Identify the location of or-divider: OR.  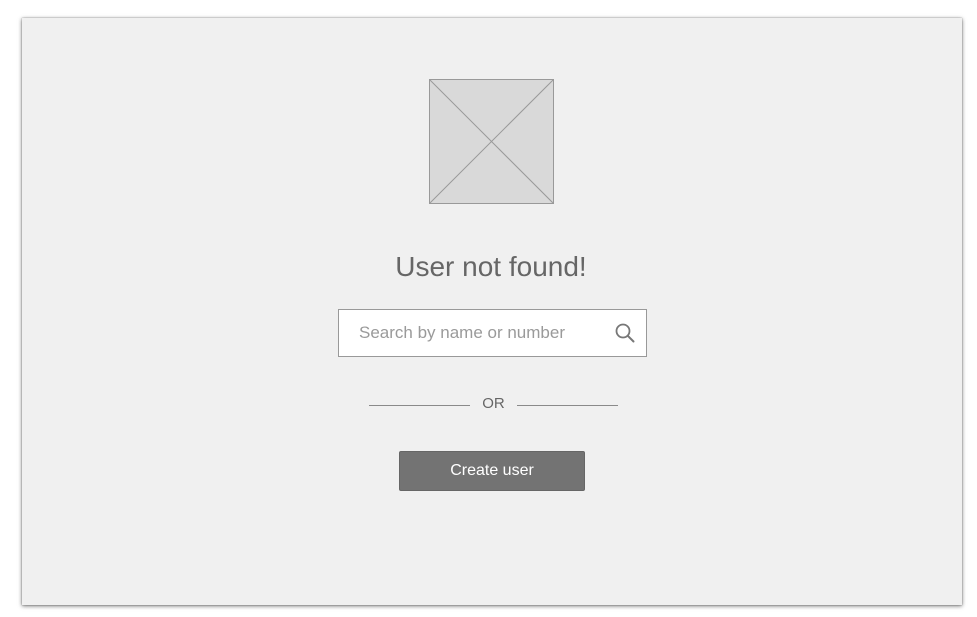
(493, 404).